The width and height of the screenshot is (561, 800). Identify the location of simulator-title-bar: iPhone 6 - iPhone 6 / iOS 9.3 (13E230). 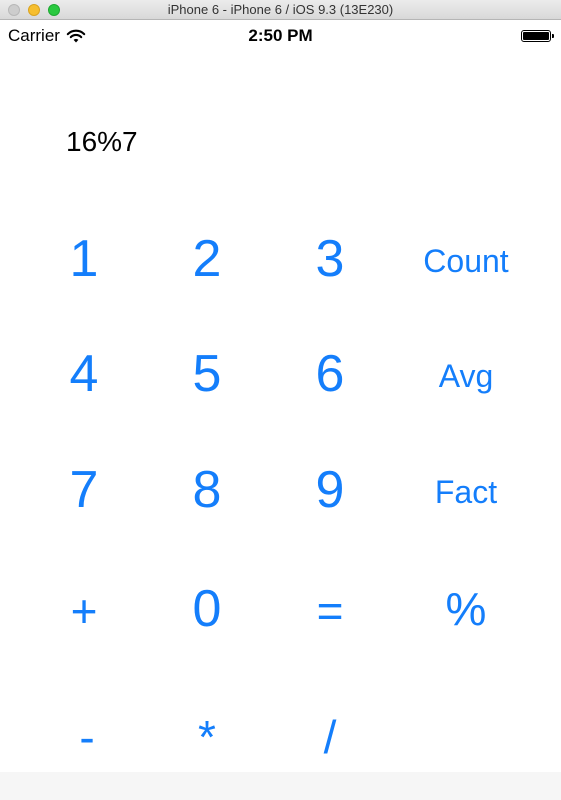
(280, 10).